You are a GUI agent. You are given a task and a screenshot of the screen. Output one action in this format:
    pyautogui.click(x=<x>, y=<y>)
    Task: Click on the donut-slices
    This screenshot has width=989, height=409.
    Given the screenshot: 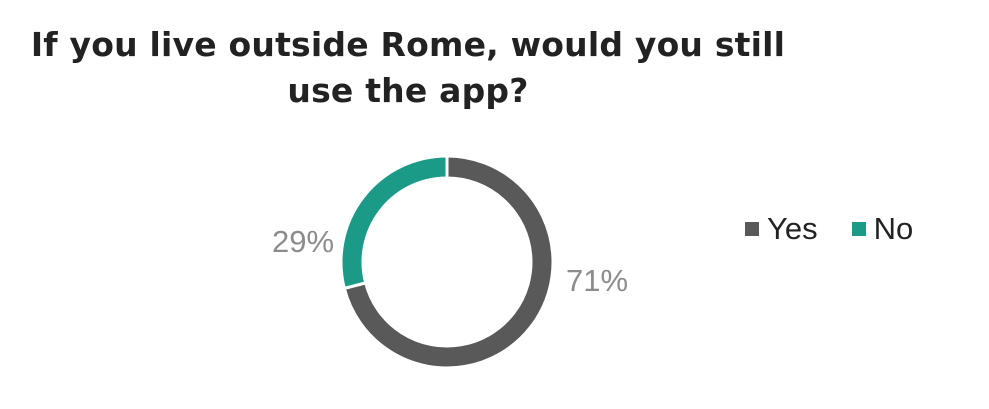 What is the action you would take?
    pyautogui.click(x=447, y=262)
    